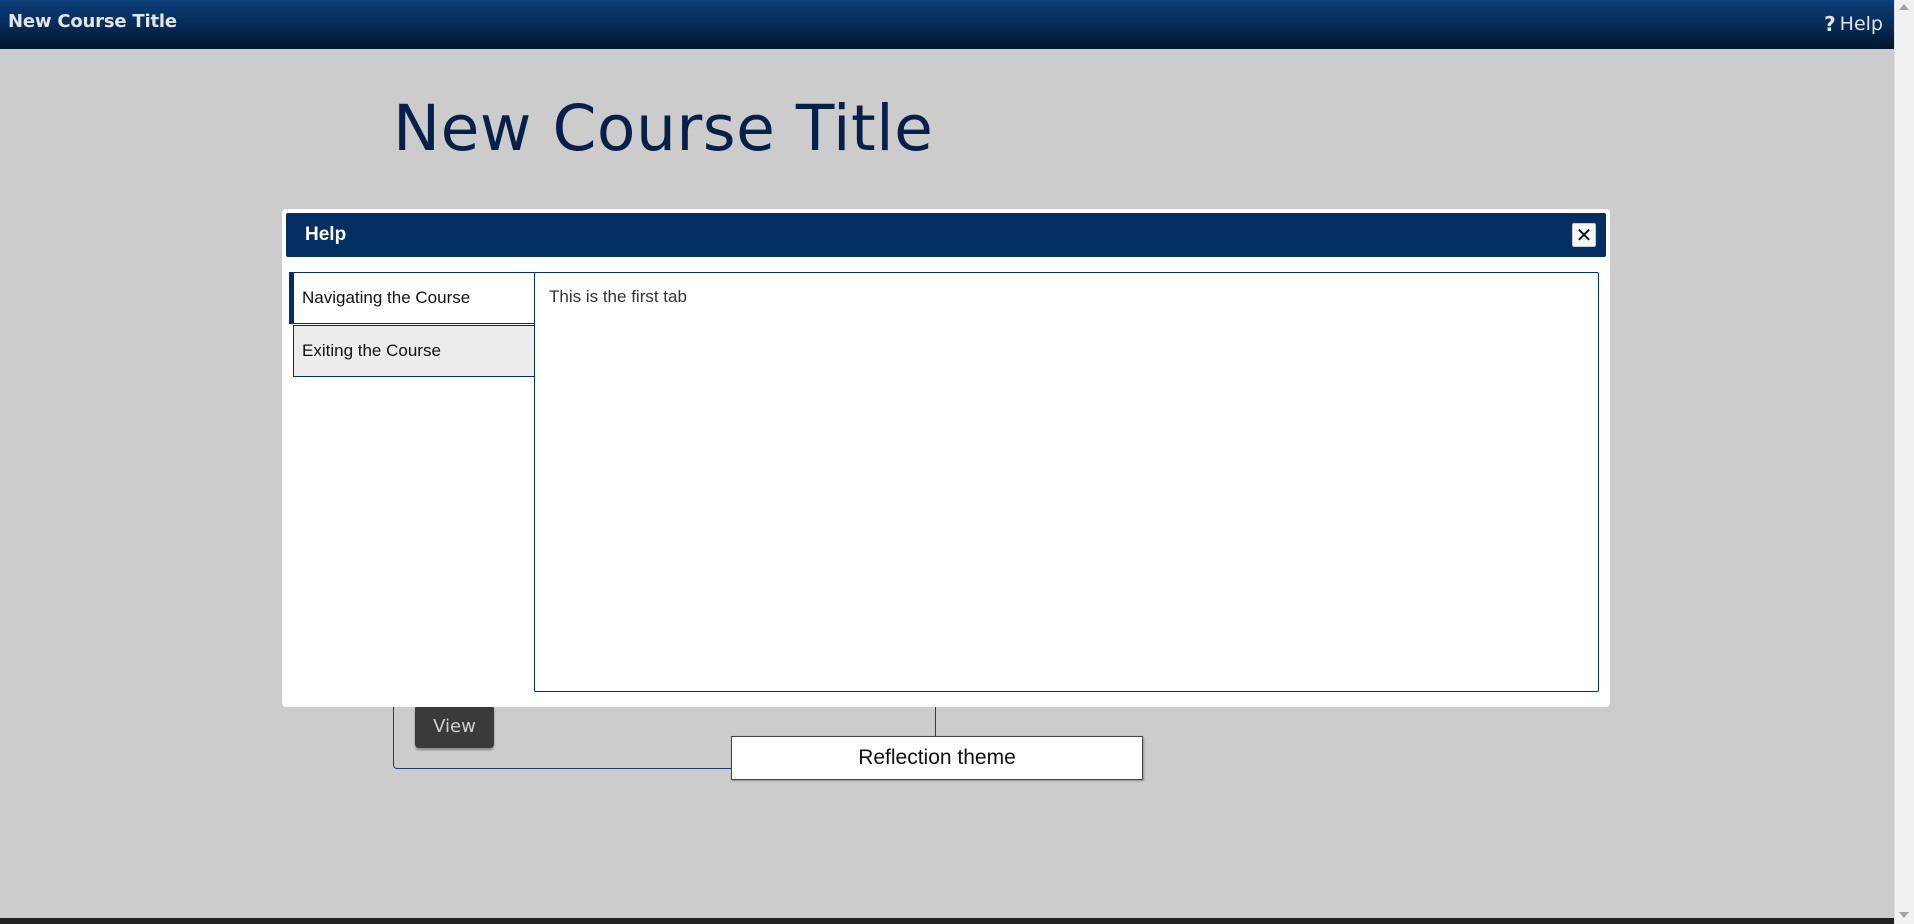  Describe the element at coordinates (1584, 235) in the screenshot. I see `close-icon: ✕` at that location.